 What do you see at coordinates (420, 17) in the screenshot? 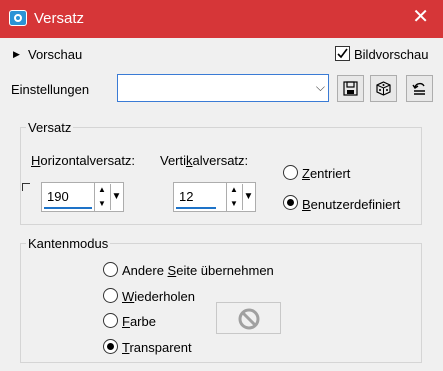
I see `close-button: ✕` at bounding box center [420, 17].